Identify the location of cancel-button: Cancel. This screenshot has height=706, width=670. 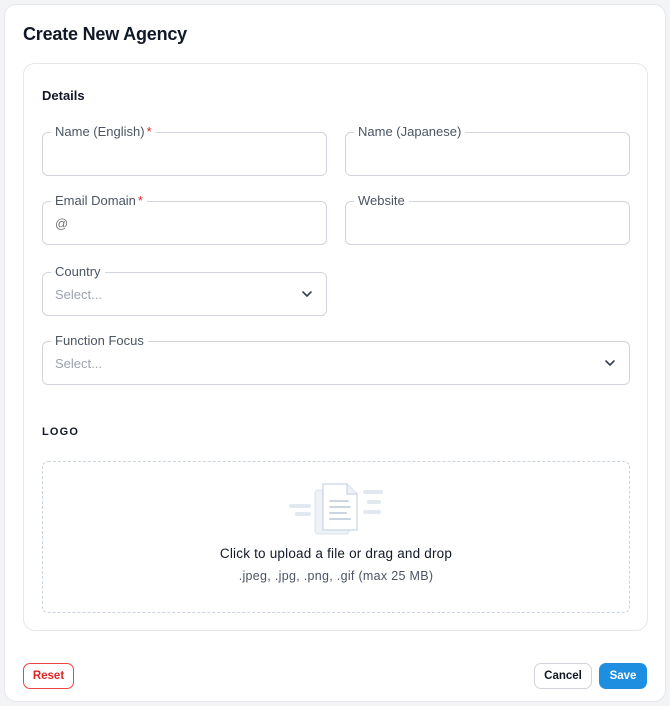
(563, 676).